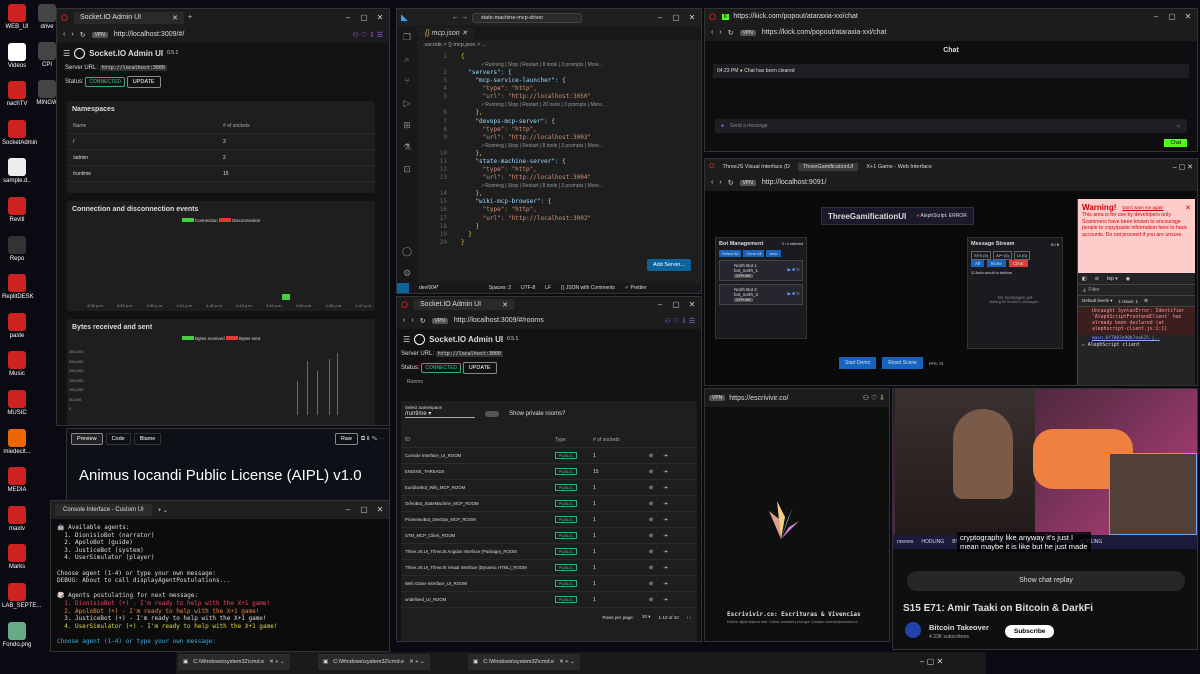 The height and width of the screenshot is (674, 1200). Describe the element at coordinates (913, 630) in the screenshot. I see `channel-avatar` at that location.